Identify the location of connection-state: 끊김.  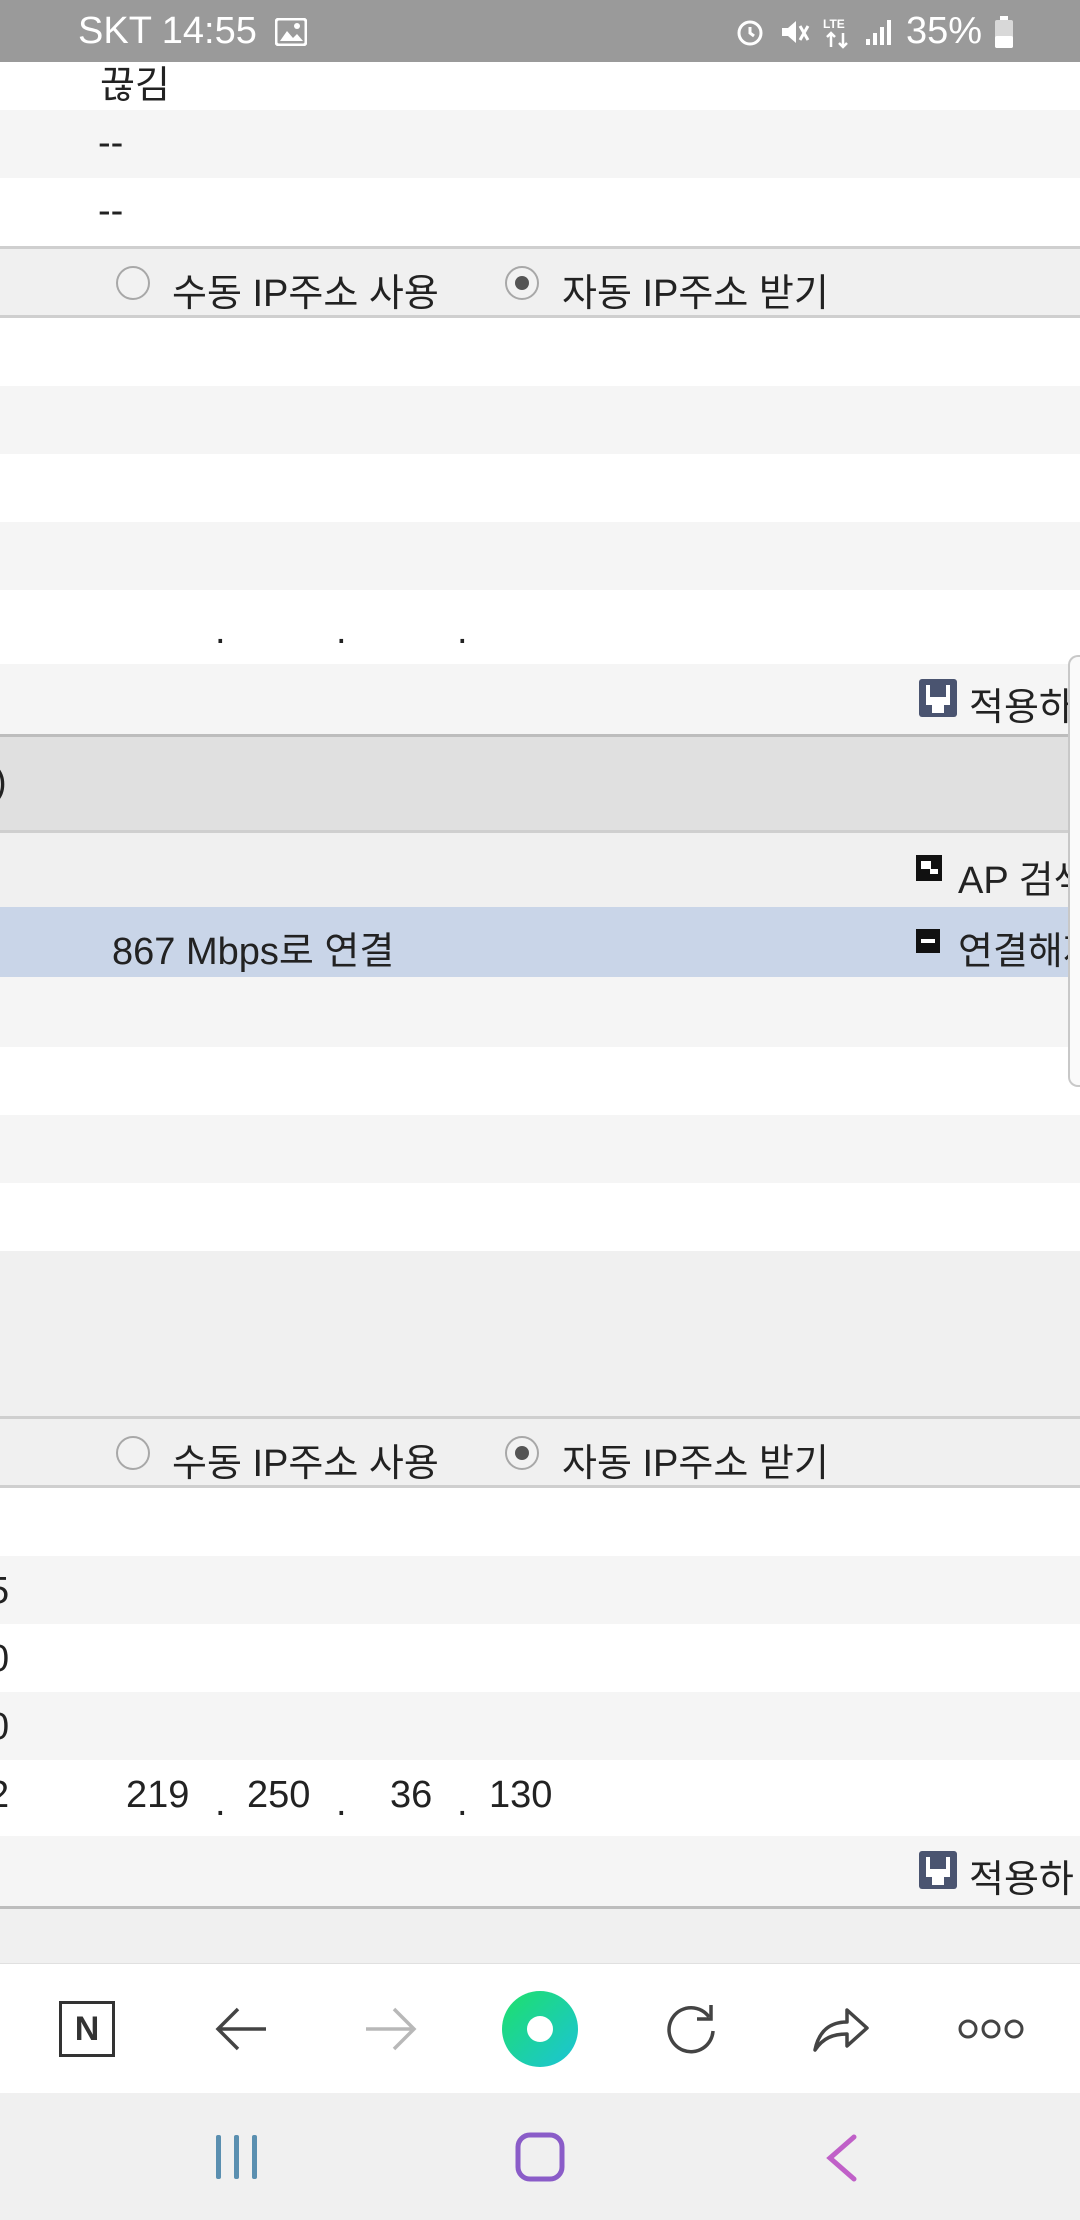
(135, 86).